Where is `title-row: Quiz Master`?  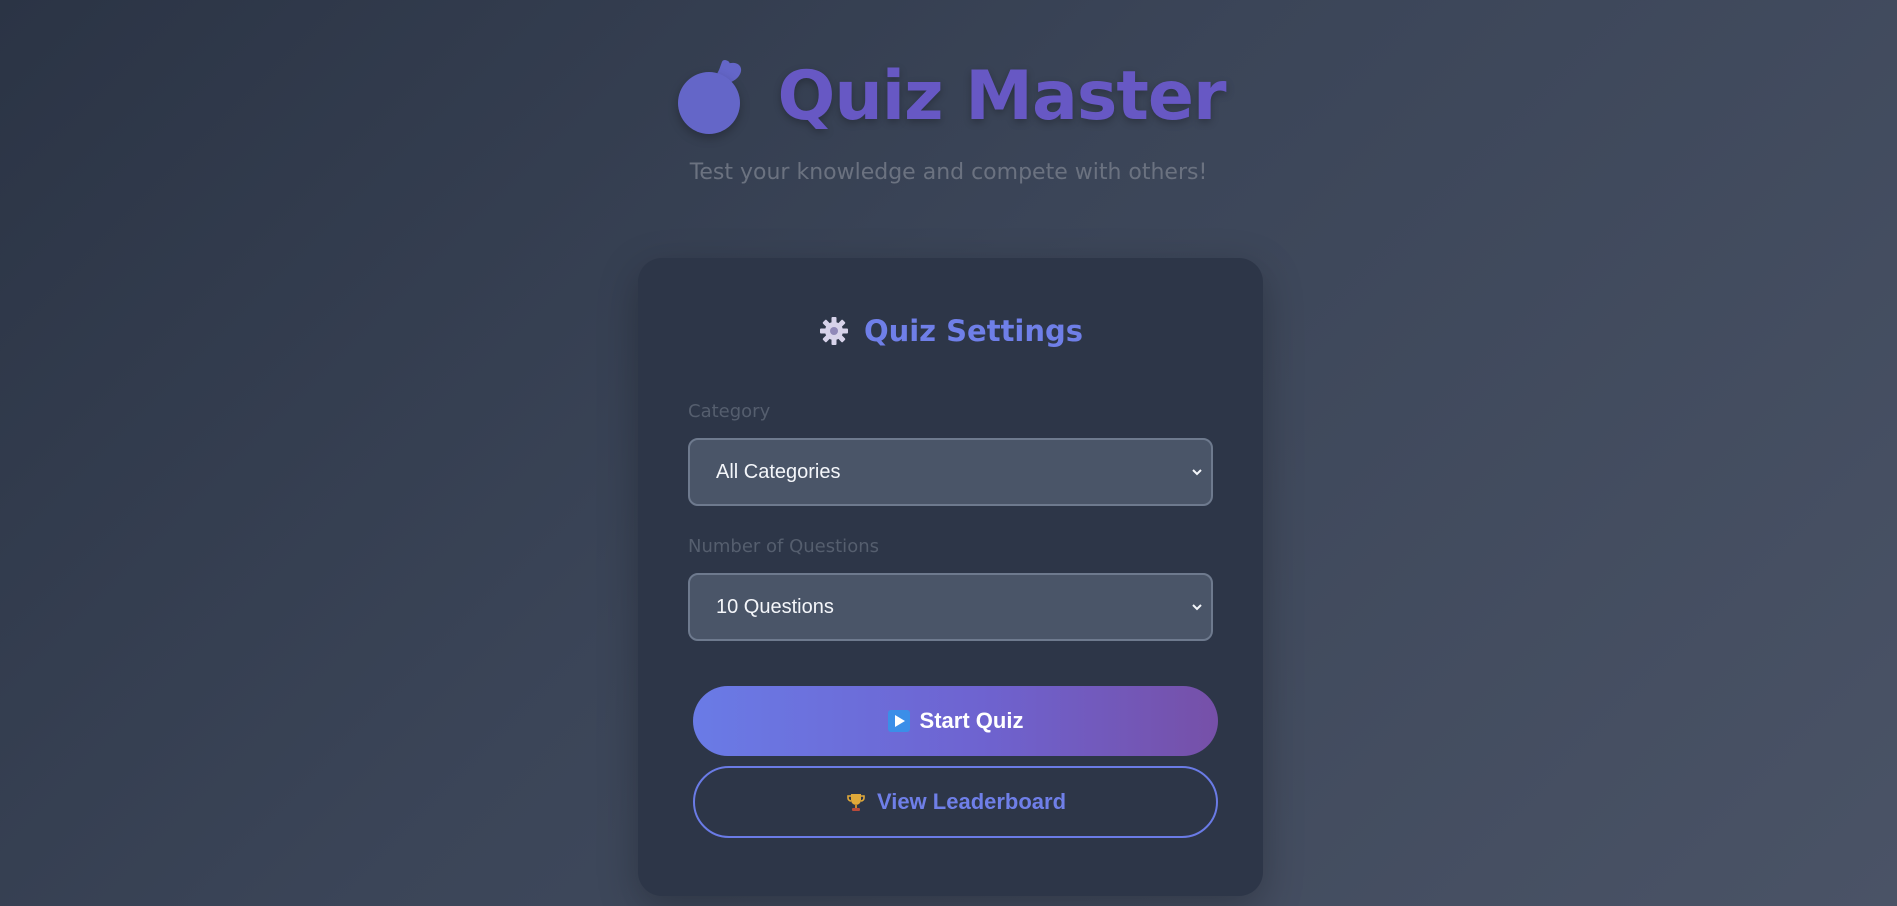
title-row: Quiz Master is located at coordinates (949, 96).